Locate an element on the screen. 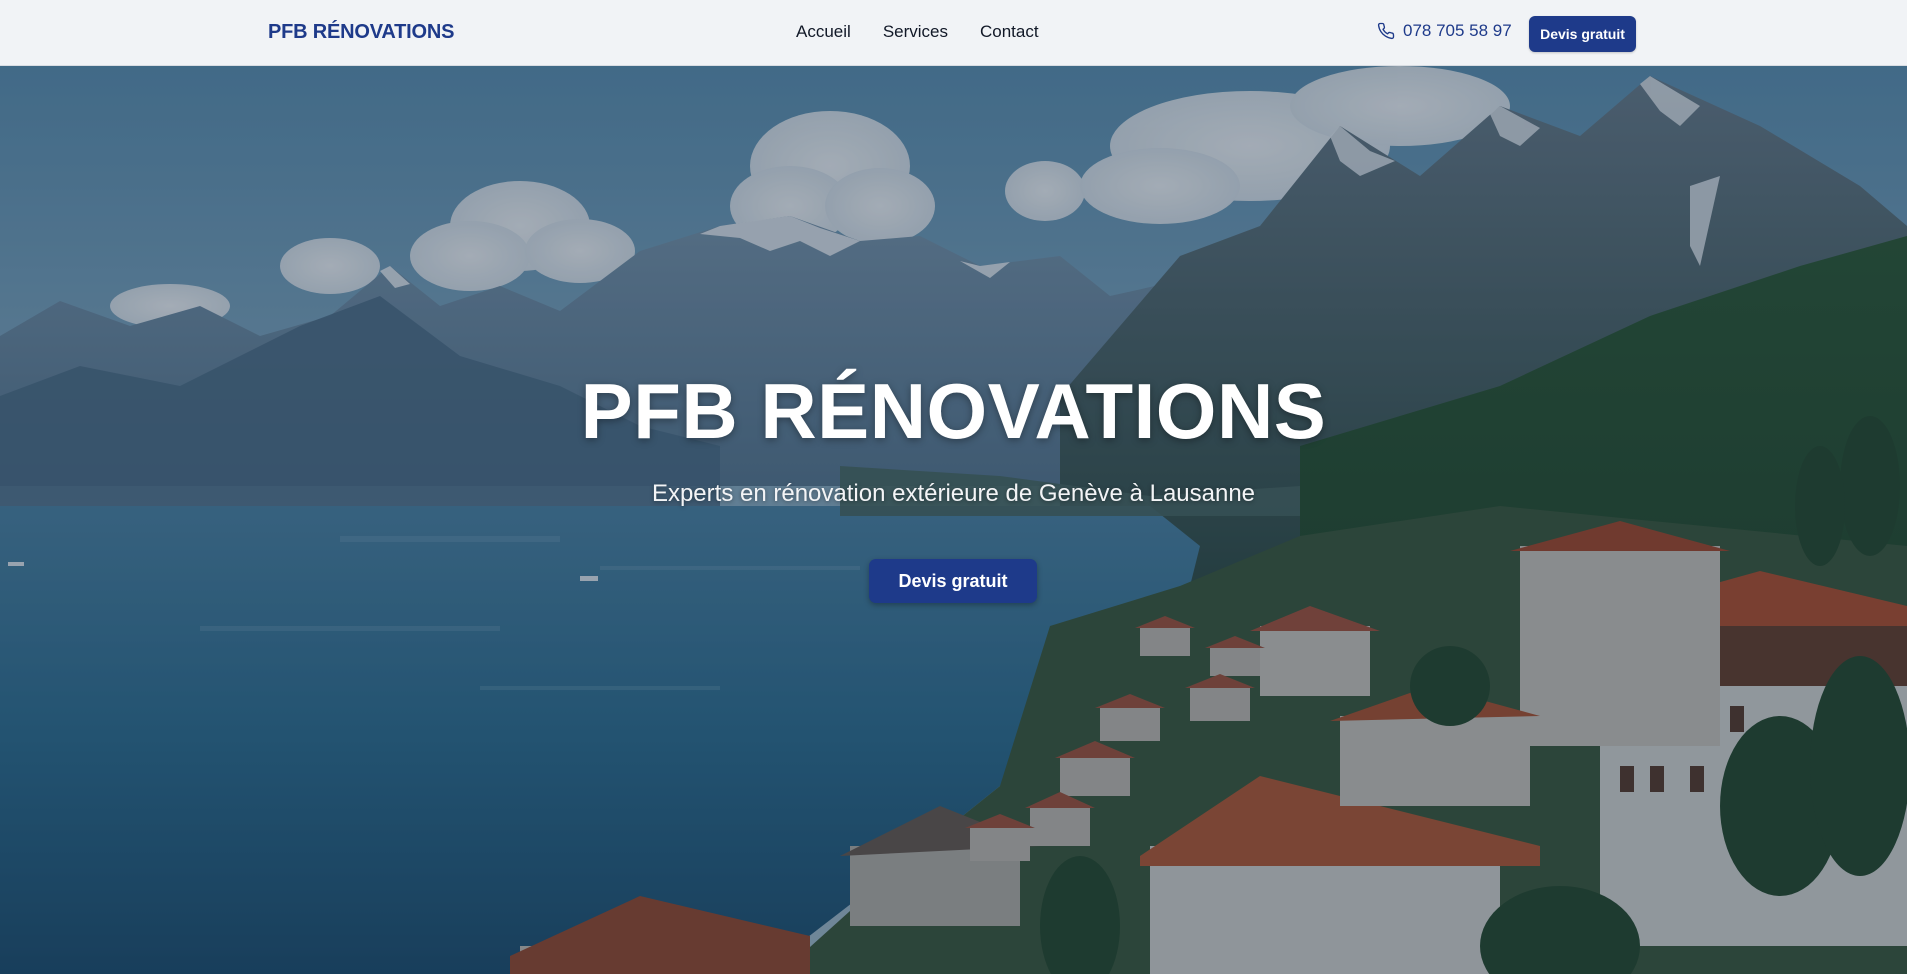 The height and width of the screenshot is (974, 1907). phone-number: 078 705 58 97 is located at coordinates (1457, 30).